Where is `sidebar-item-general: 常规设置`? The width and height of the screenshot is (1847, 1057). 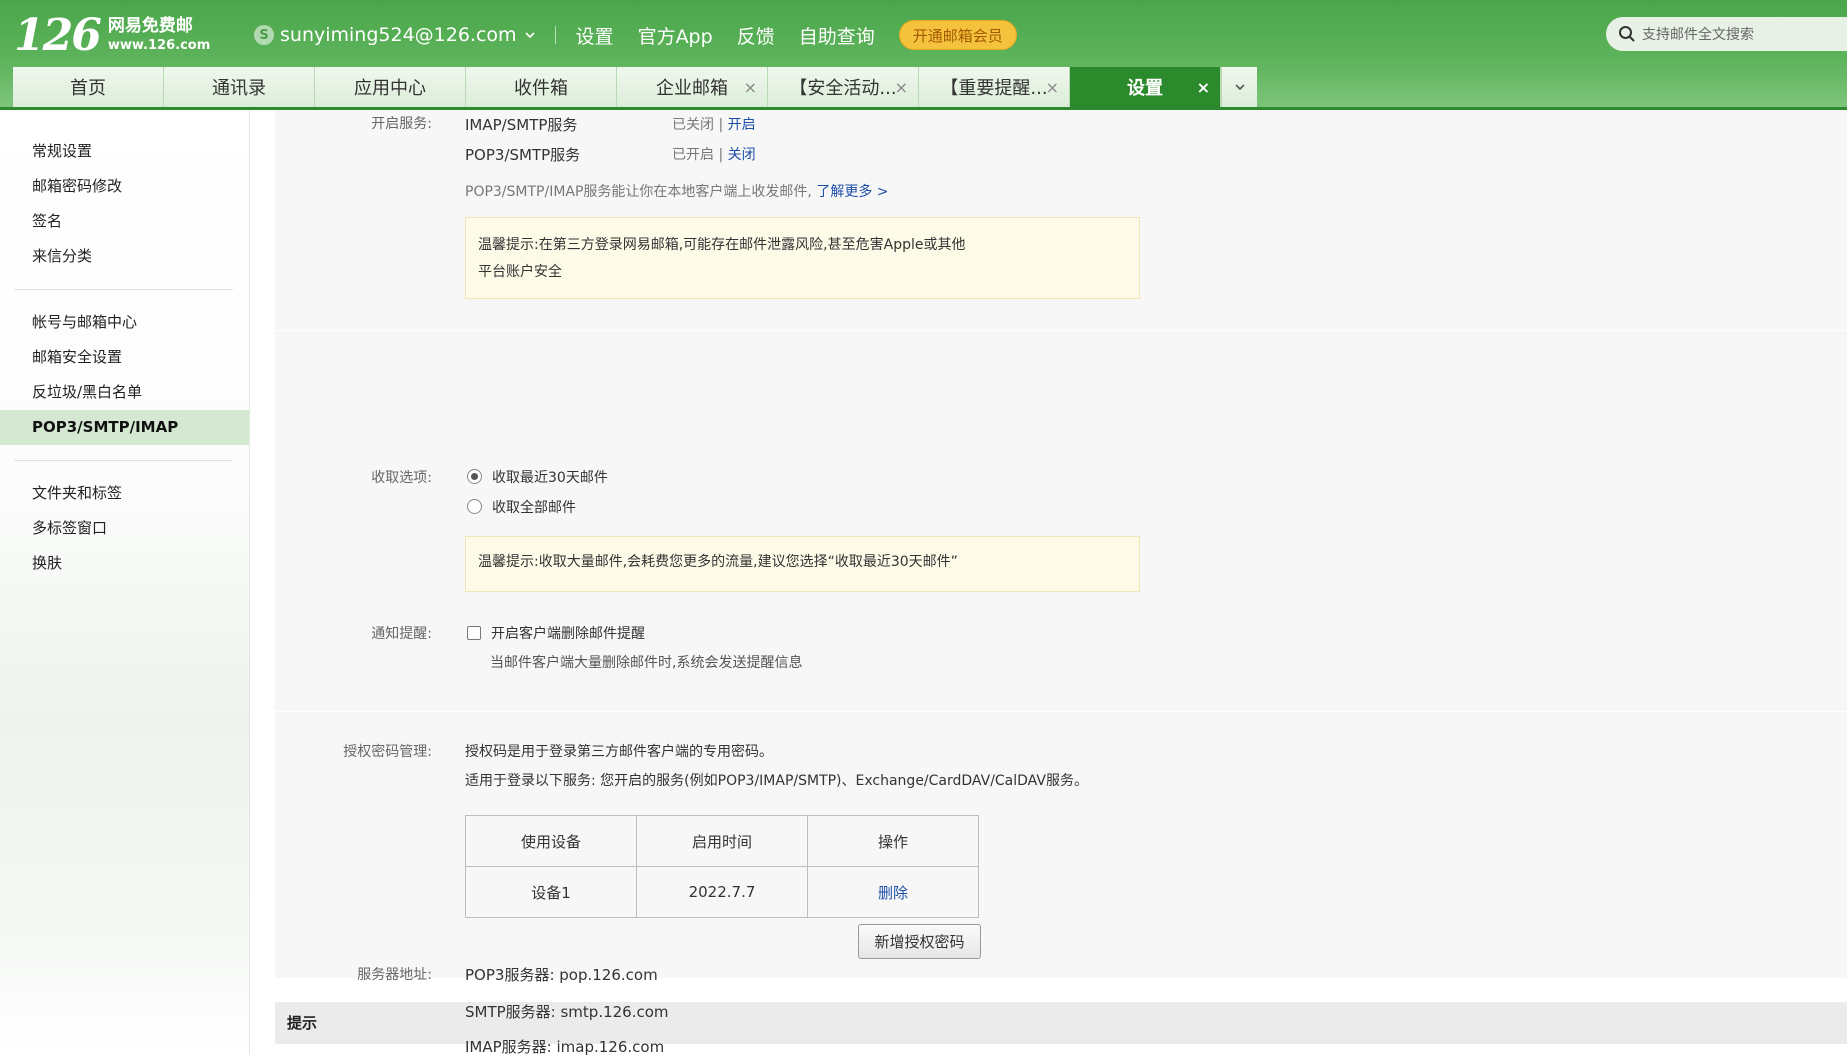
sidebar-item-general: 常规设置 is located at coordinates (124, 151).